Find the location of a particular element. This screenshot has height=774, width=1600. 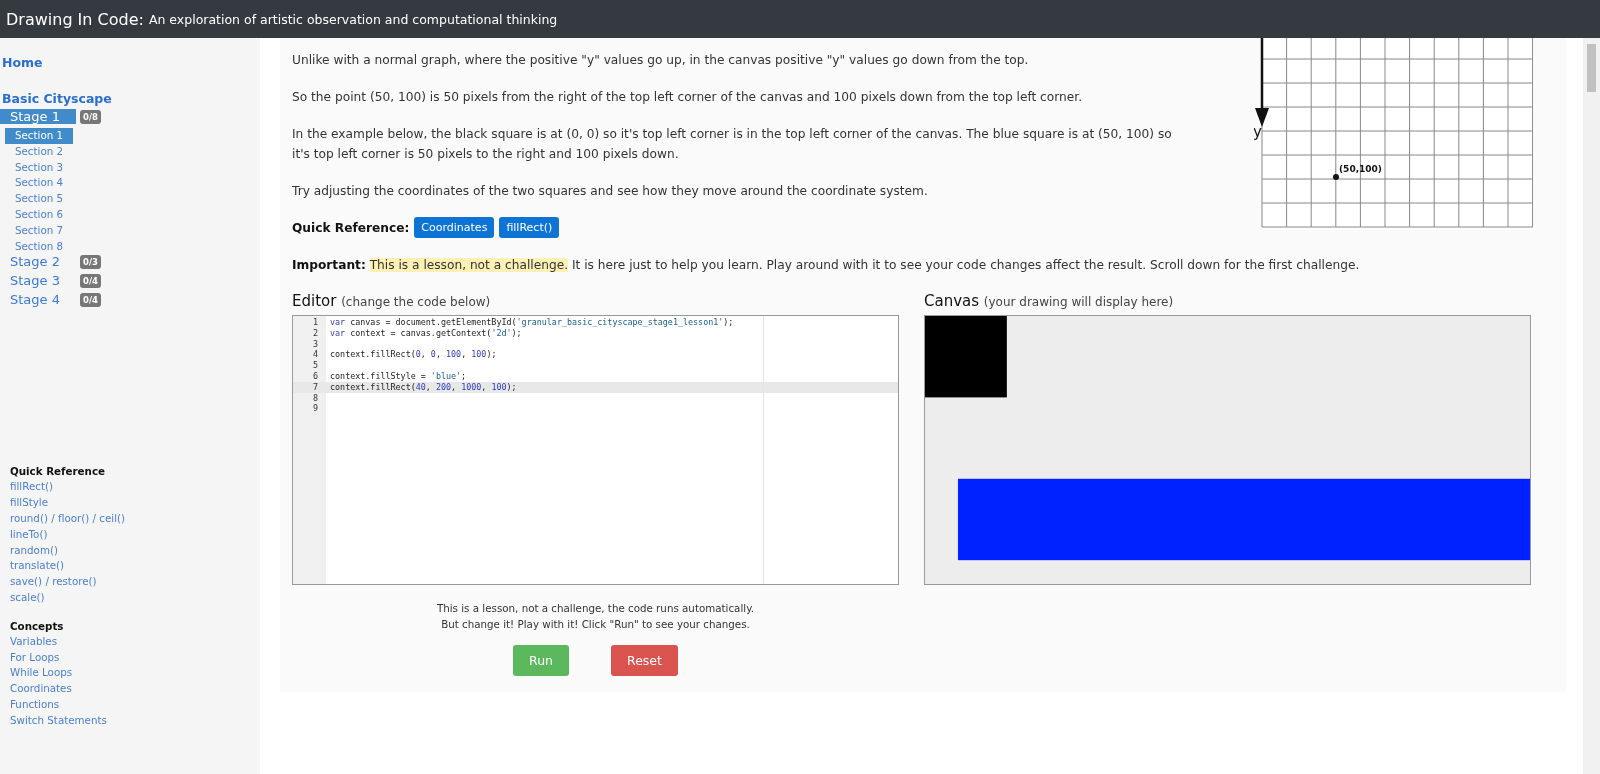

notice-text: This is a lesson, not a challenge, the code runs automatically. is located at coordinates (595, 608).